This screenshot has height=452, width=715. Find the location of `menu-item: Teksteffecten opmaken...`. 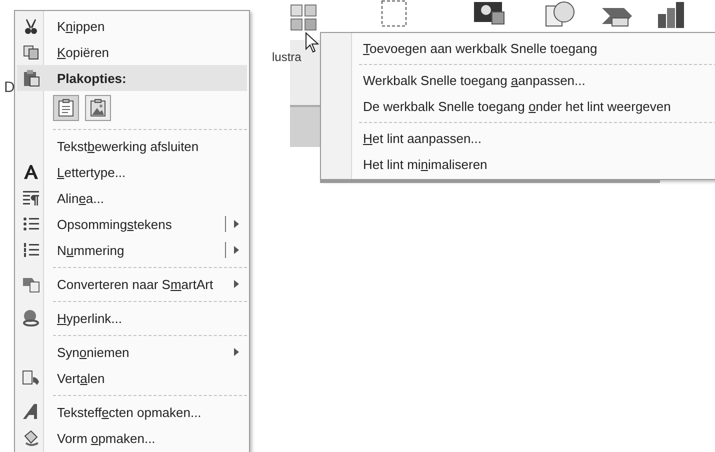

menu-item: Teksteffecten opmaken... is located at coordinates (132, 412).